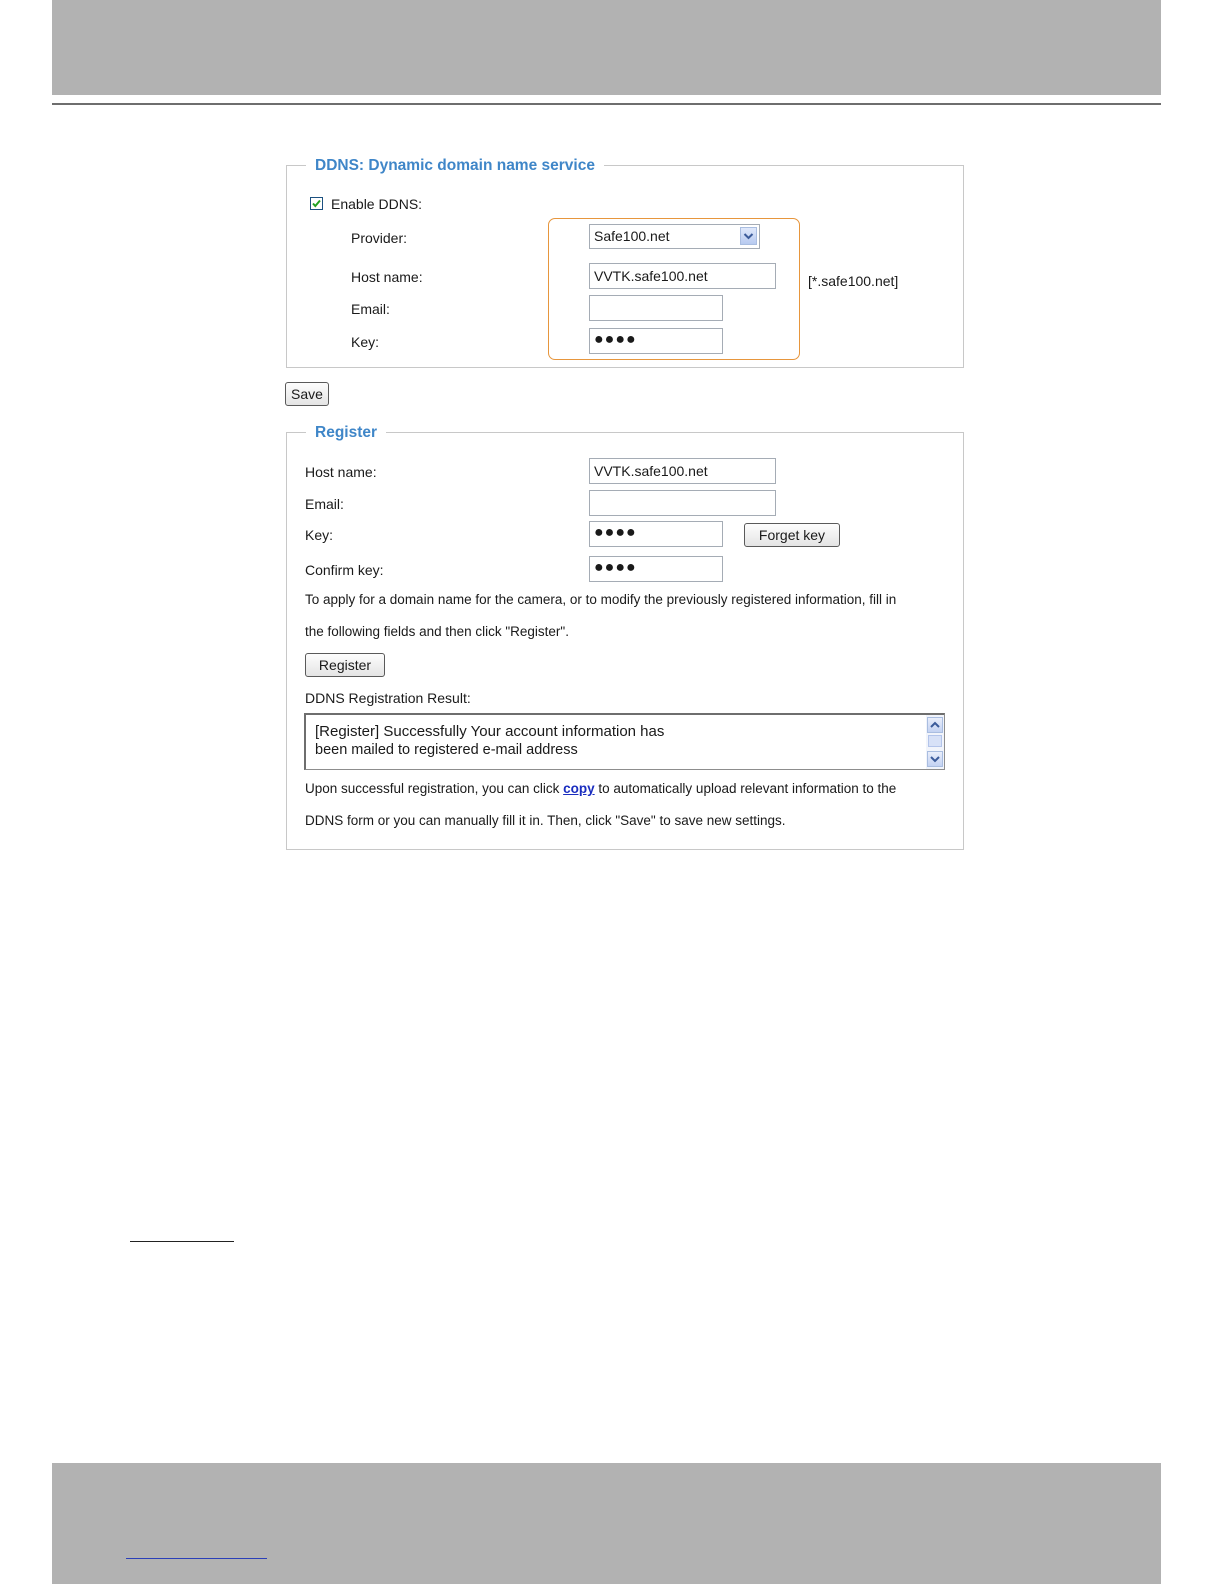  I want to click on header-band, so click(606, 47).